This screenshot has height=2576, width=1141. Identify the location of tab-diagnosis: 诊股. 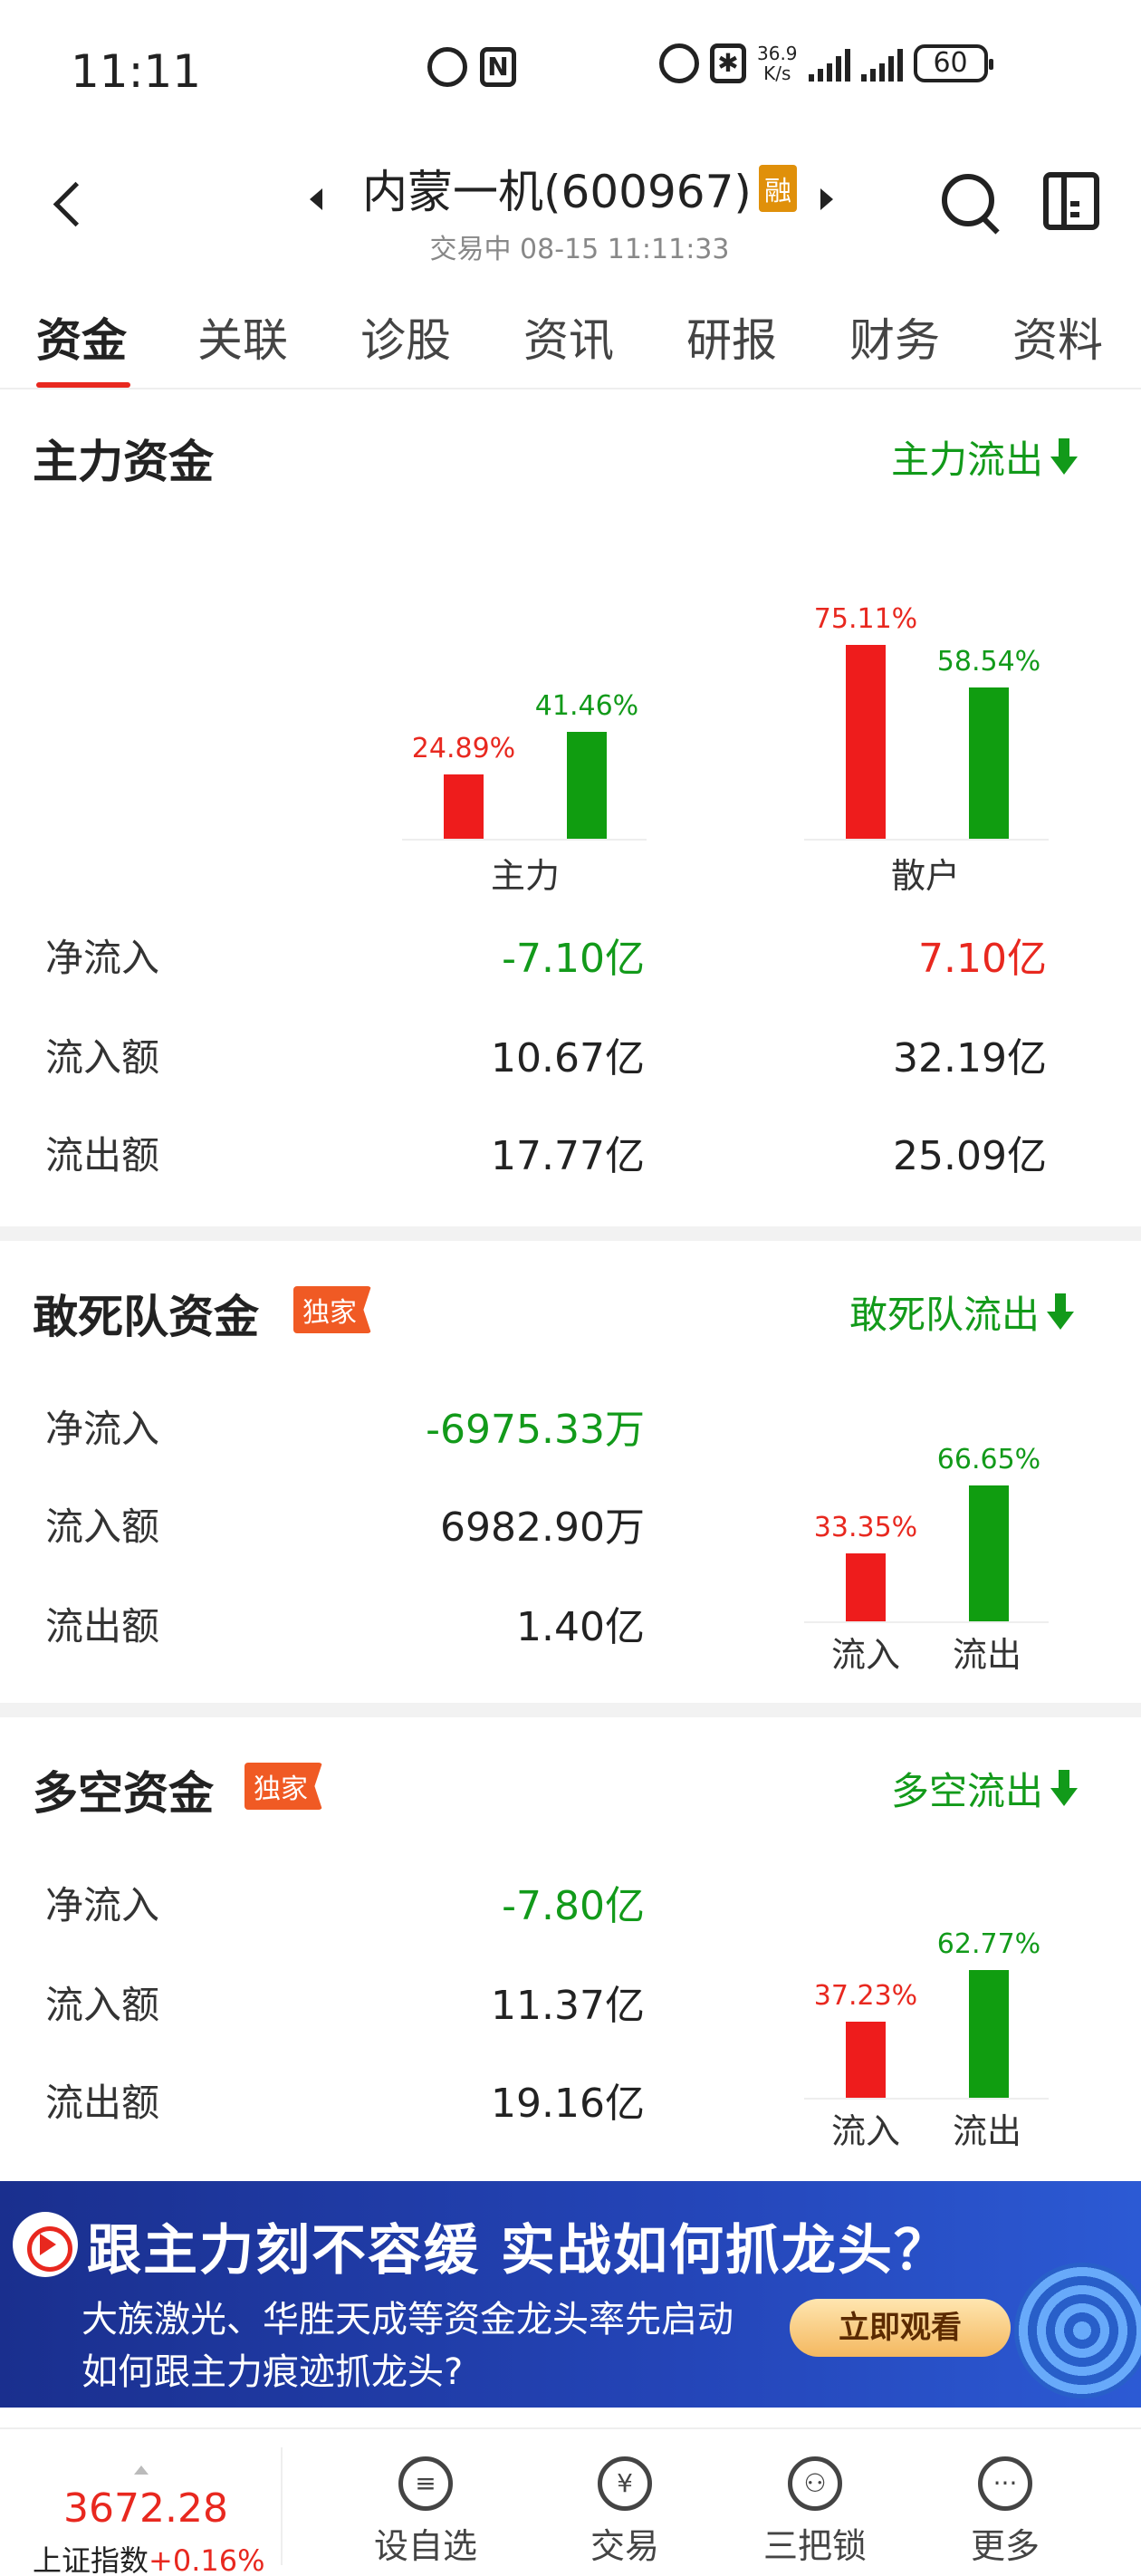
(405, 337).